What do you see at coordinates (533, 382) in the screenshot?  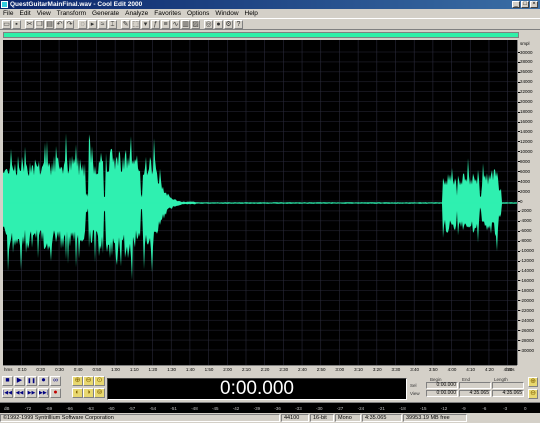 I see `vertical-zoom-in-icon: ⊕` at bounding box center [533, 382].